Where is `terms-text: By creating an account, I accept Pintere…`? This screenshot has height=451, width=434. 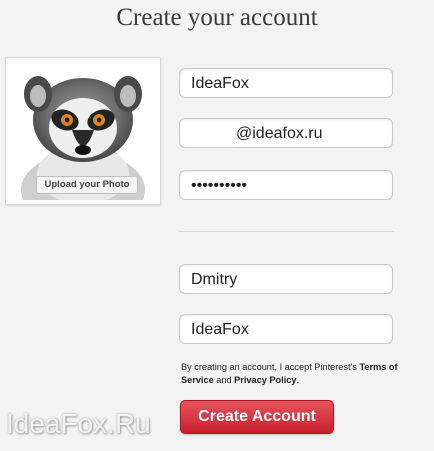 terms-text: By creating an account, I accept Pintere… is located at coordinates (303, 373).